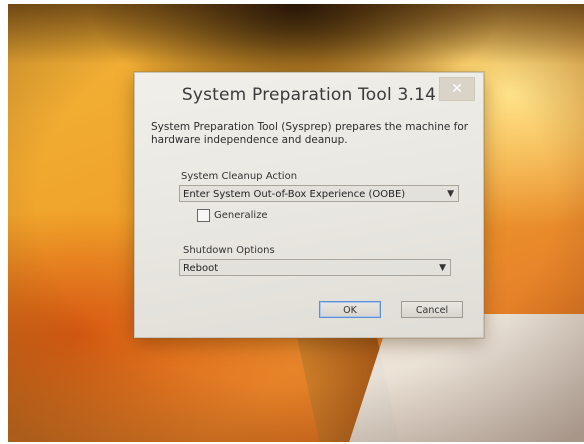  I want to click on generalize-checkbox, so click(203, 215).